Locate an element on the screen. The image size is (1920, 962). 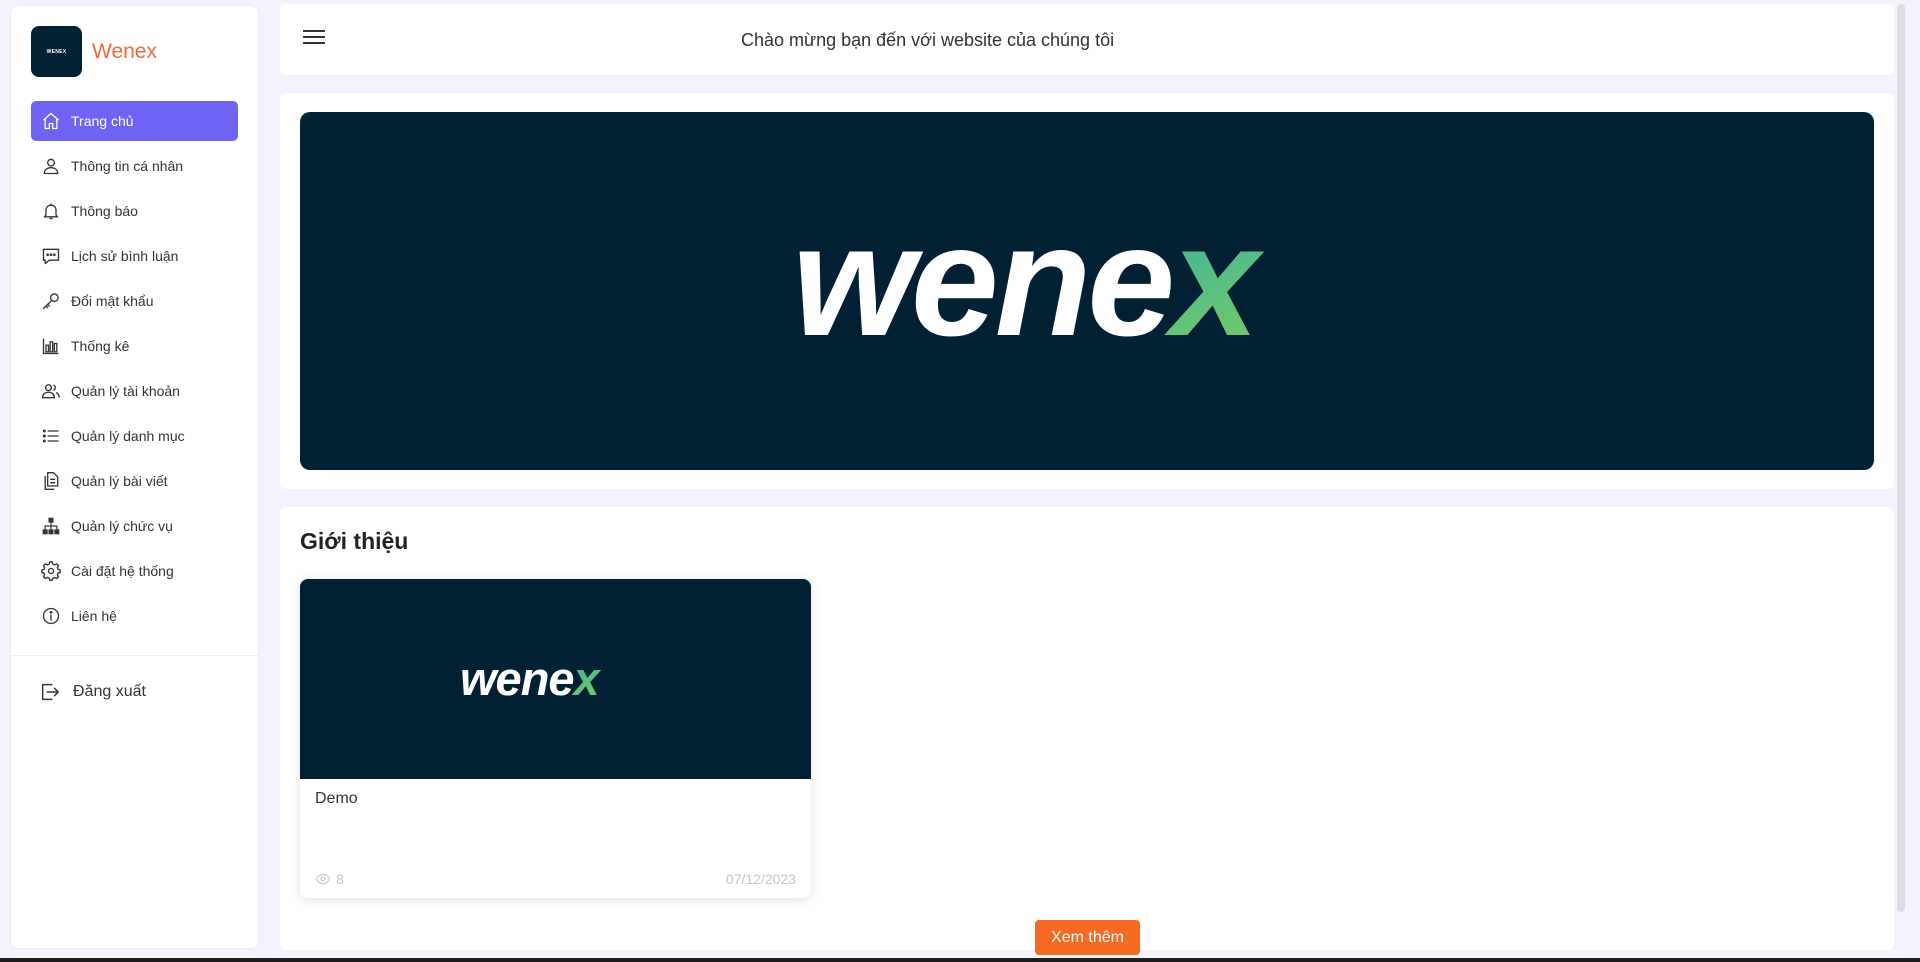
bell-icon is located at coordinates (51, 211).